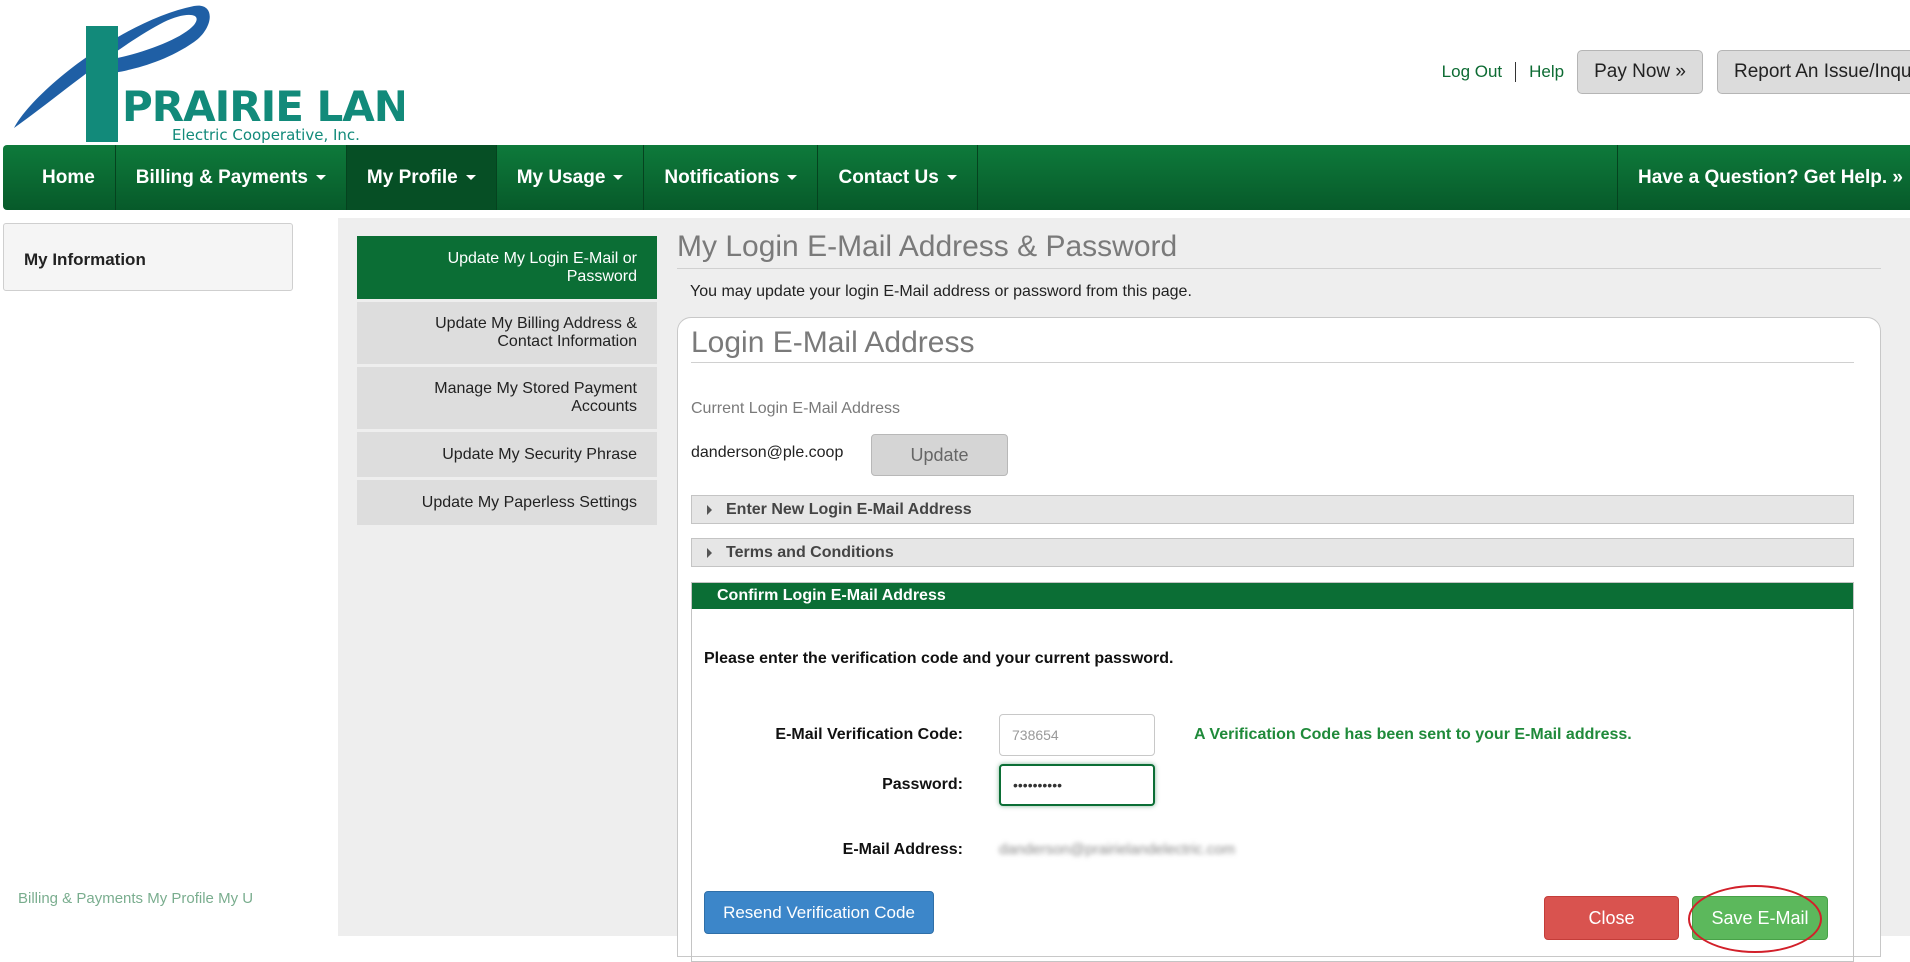 Image resolution: width=1910 pixels, height=962 pixels. What do you see at coordinates (136, 898) in the screenshot?
I see `footer-nav-ghost: Billing & Payments My Profile My U` at bounding box center [136, 898].